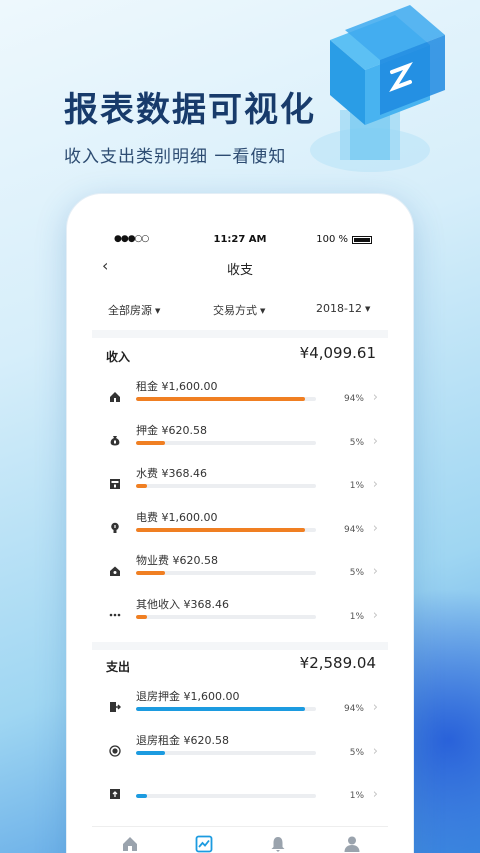  Describe the element at coordinates (332, 239) in the screenshot. I see `battery-text: 100 %` at that location.